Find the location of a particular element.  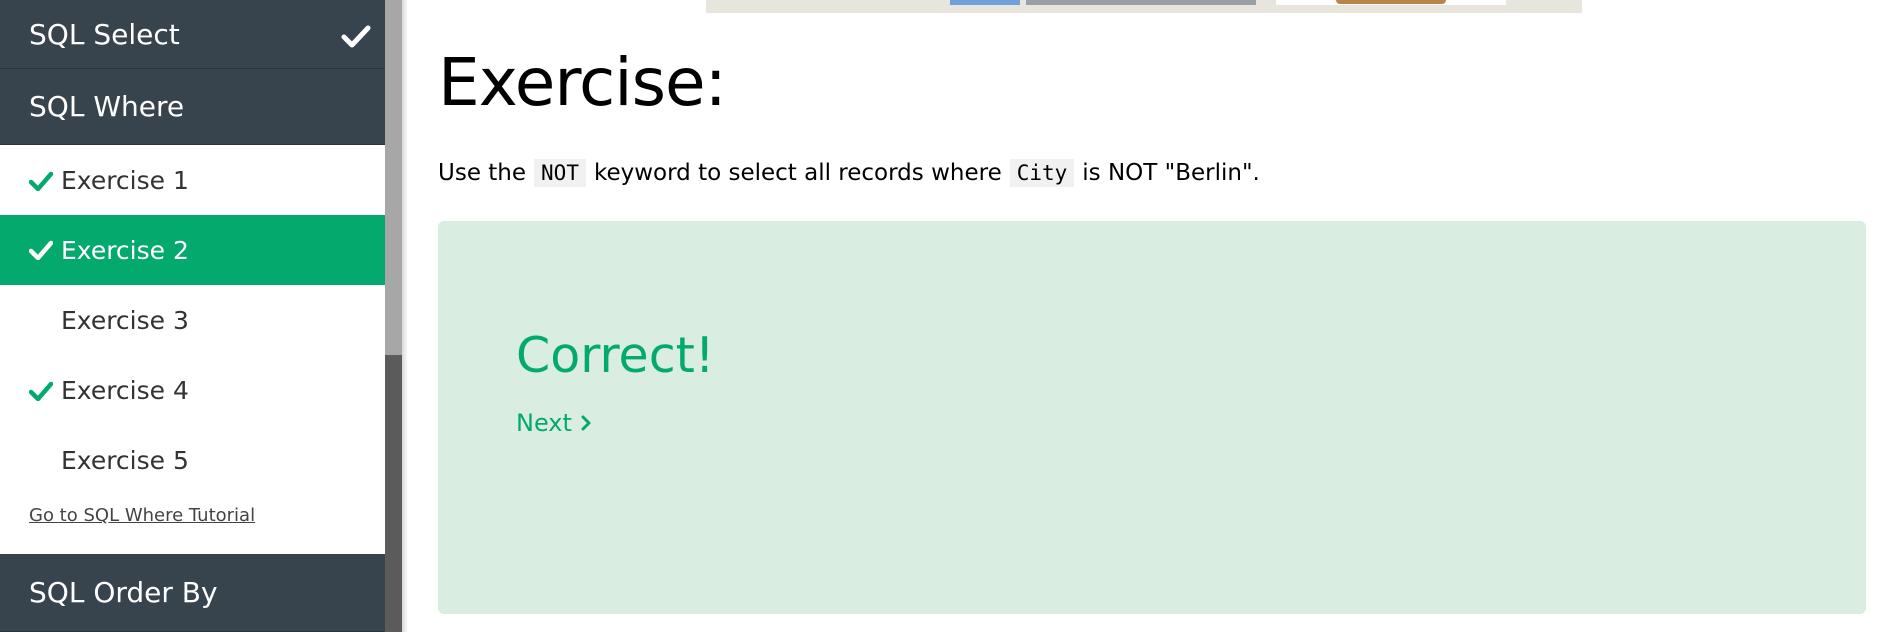

ad-banner is located at coordinates (1144, 6).